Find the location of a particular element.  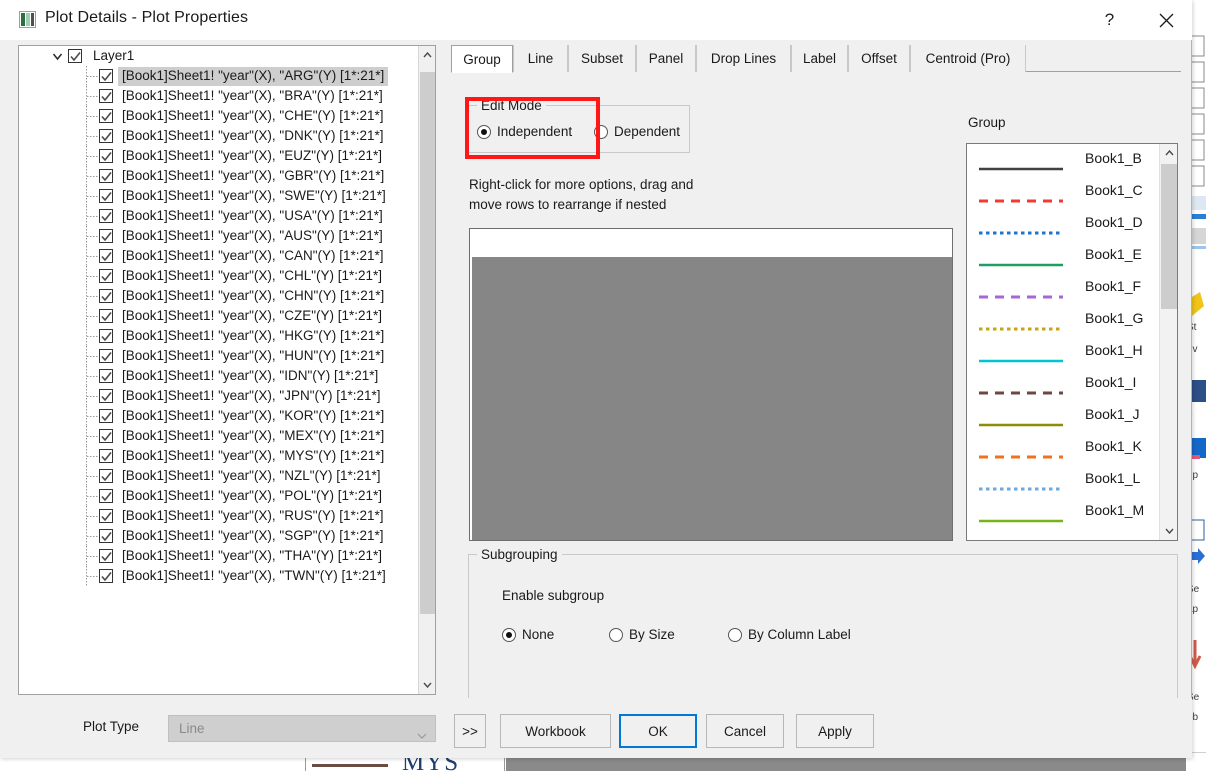

group-list-item: Book1_M is located at coordinates (1072, 512).